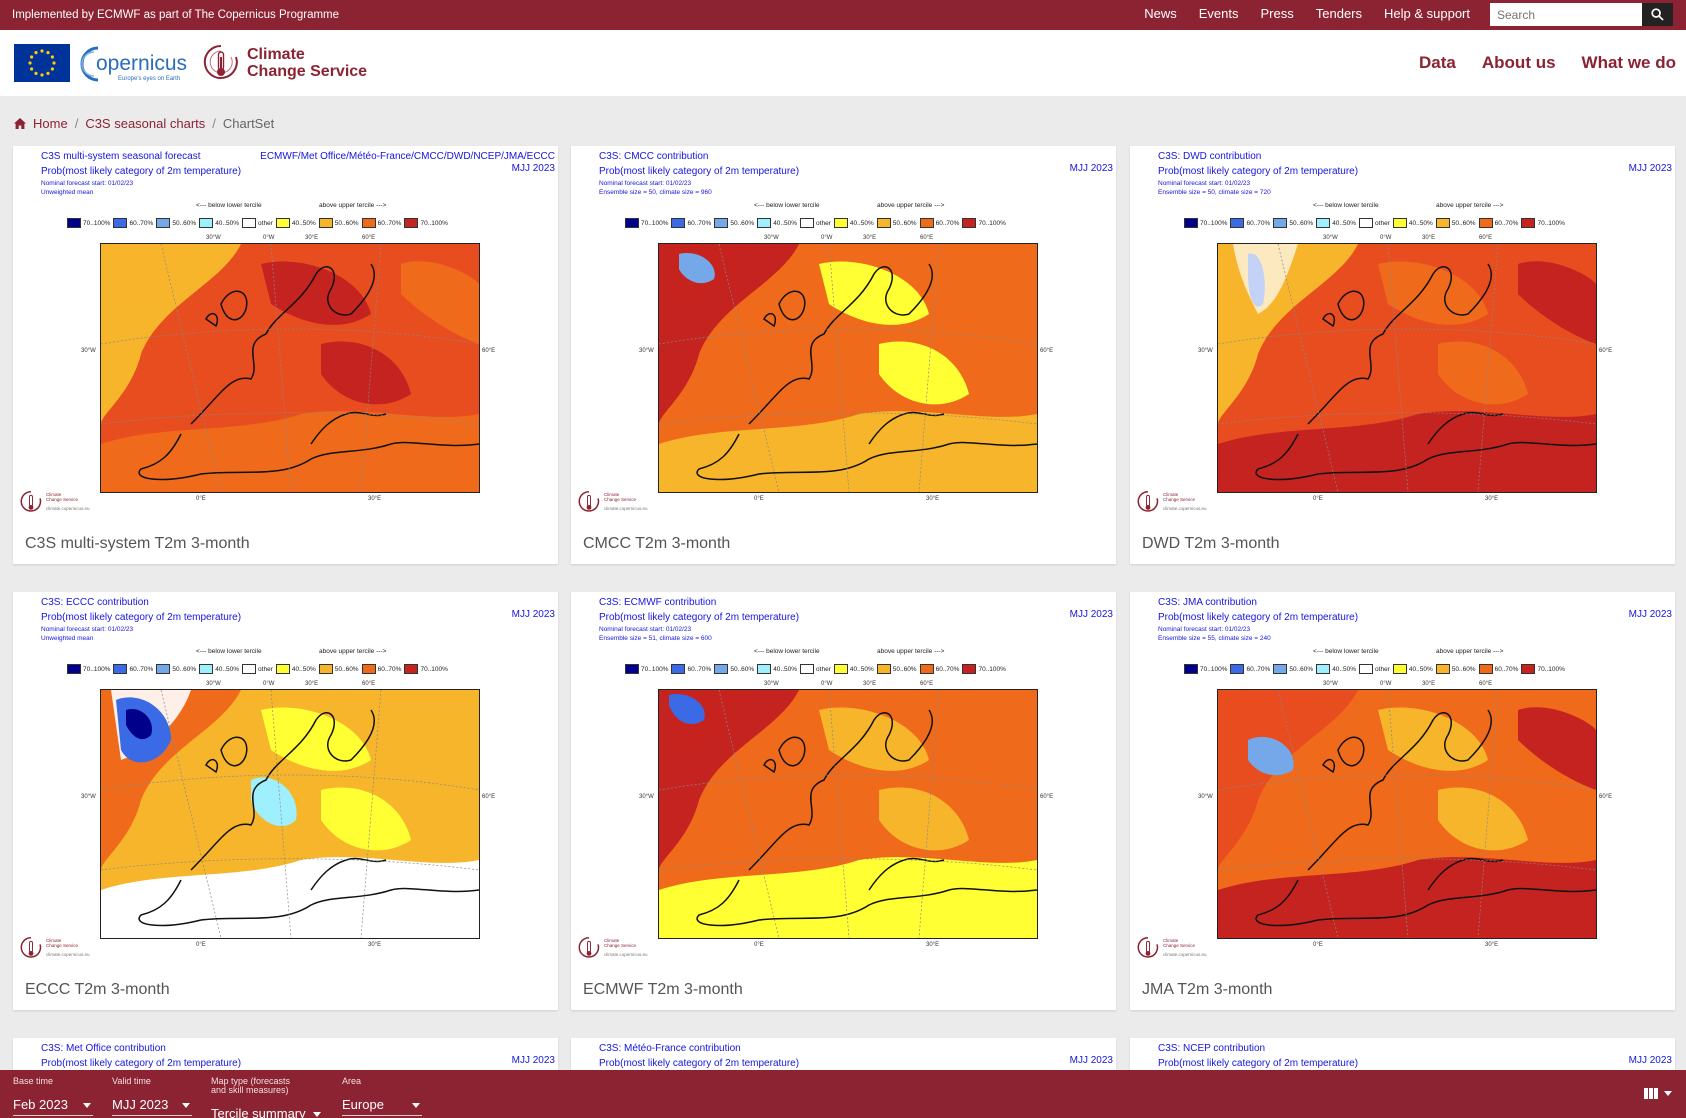 Image resolution: width=1686 pixels, height=1118 pixels. I want to click on legend-item: 40..50%, so click(295, 669).